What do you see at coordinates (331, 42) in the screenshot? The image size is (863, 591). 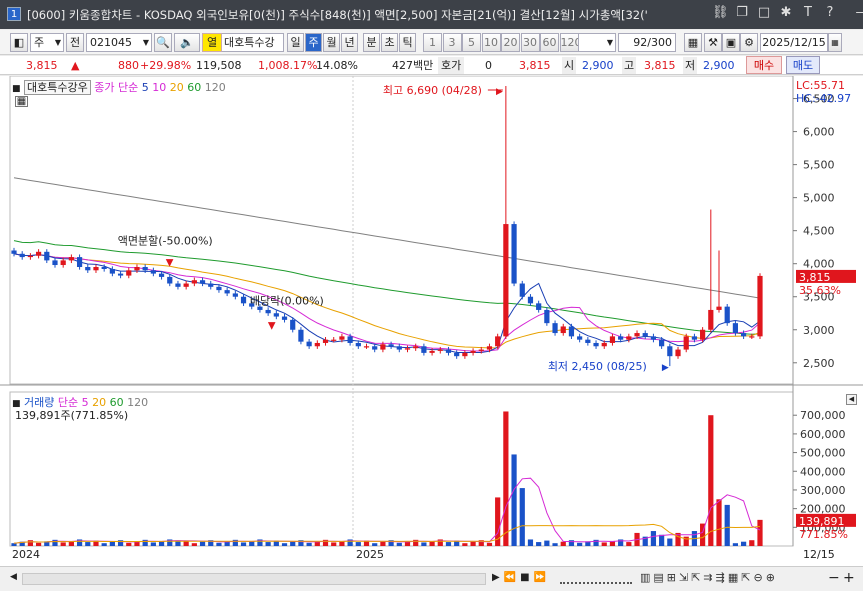 I see `period-tab-2: 월` at bounding box center [331, 42].